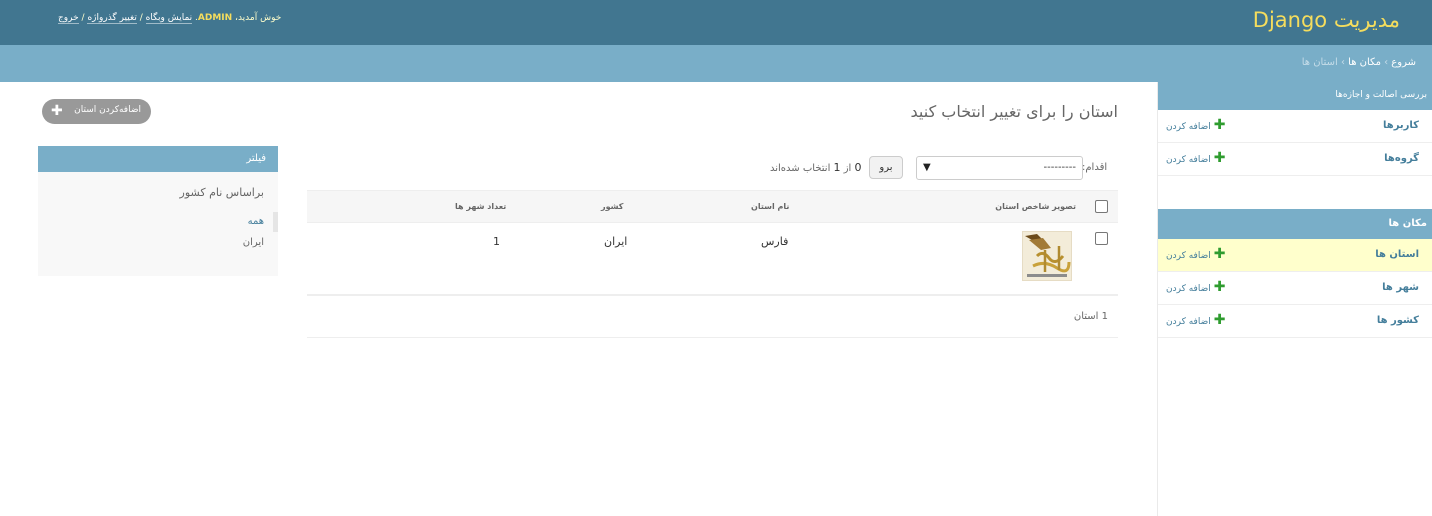 This screenshot has width=1432, height=516. I want to click on changelist-filter: فیلتر براساس نام کشور همه ایران, so click(158, 211).